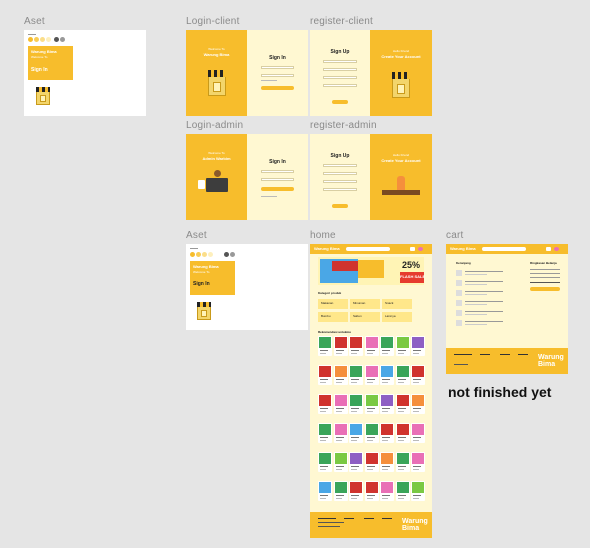  What do you see at coordinates (277, 67) in the screenshot?
I see `username-field` at bounding box center [277, 67].